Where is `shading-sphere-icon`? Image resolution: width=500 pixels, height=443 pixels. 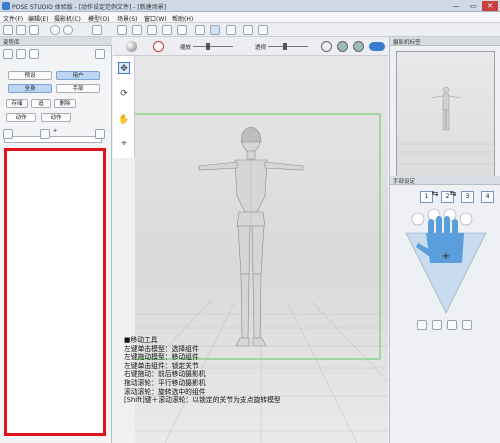
shading-sphere-icon is located at coordinates (131, 46).